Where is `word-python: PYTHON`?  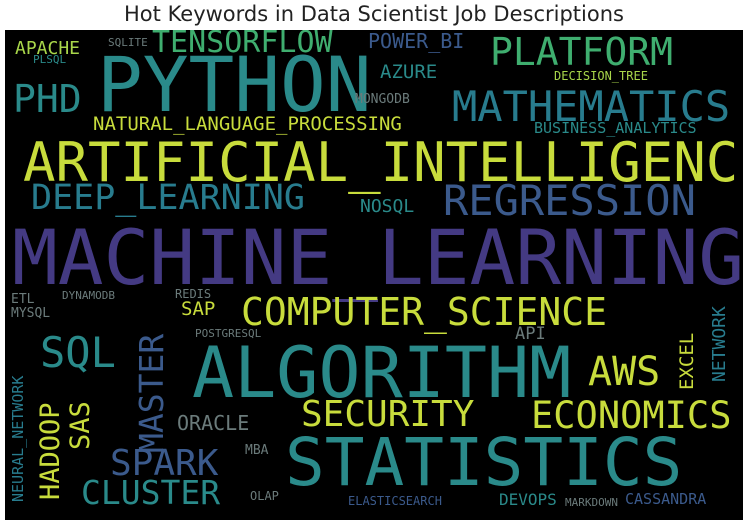 word-python: PYTHON is located at coordinates (234, 84).